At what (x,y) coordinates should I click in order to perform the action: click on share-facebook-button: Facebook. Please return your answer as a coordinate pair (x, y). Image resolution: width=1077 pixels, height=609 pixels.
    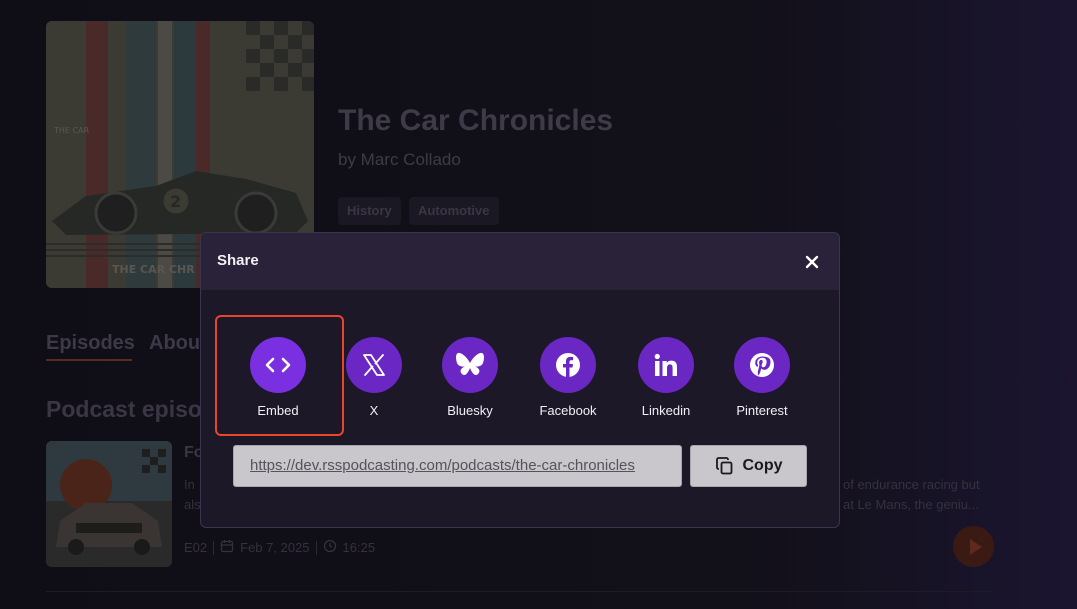
    Looking at the image, I should click on (568, 377).